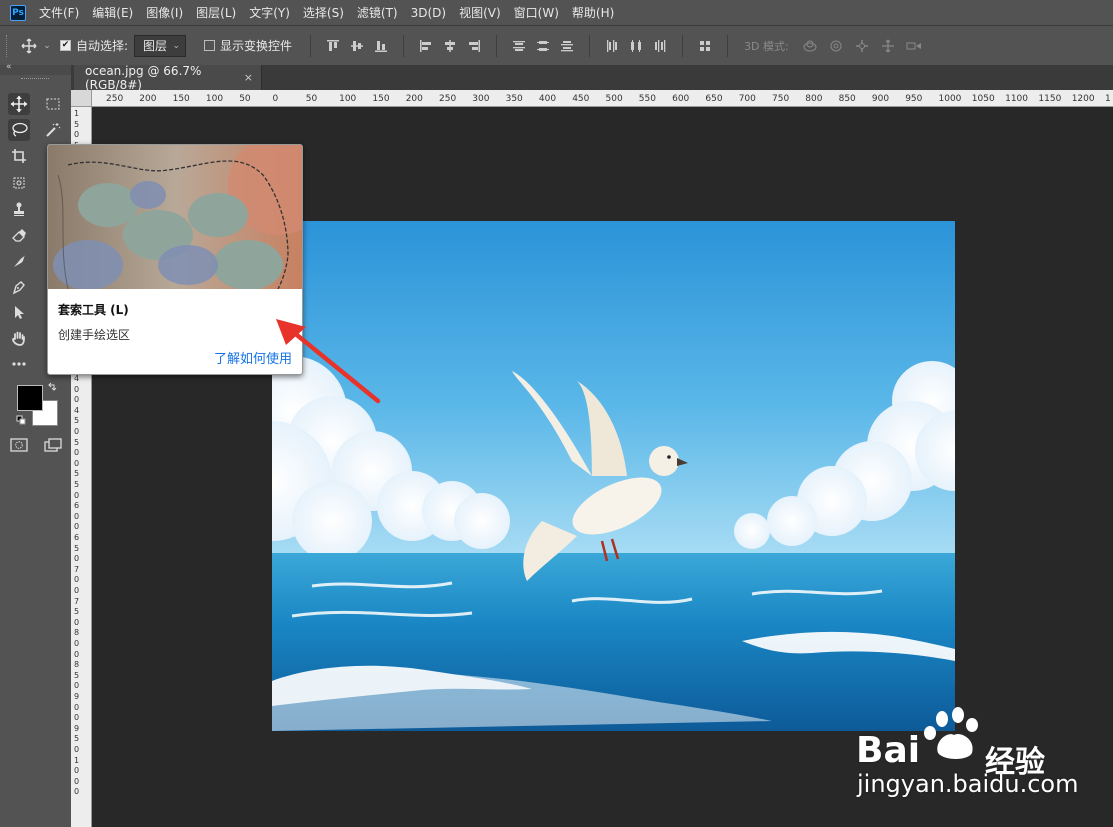  I want to click on menu-help: 帮助(H), so click(593, 12).